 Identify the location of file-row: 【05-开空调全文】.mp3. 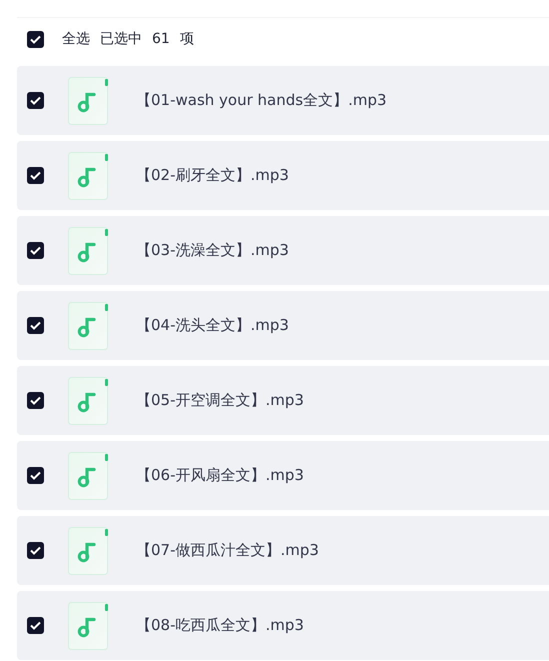
(283, 400).